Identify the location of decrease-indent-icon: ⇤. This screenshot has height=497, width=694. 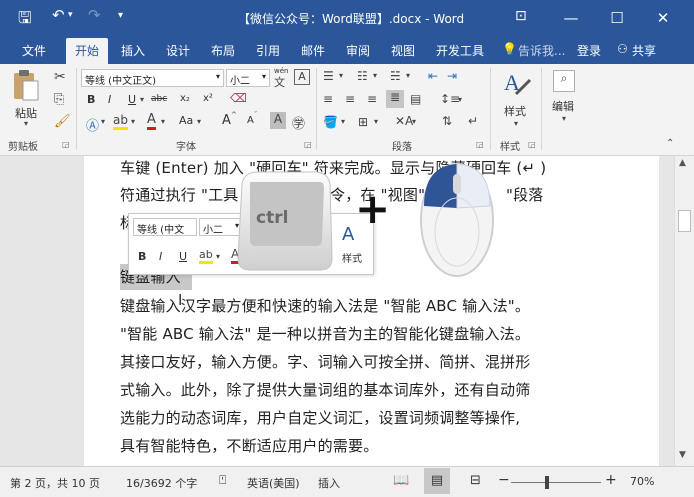
(433, 76).